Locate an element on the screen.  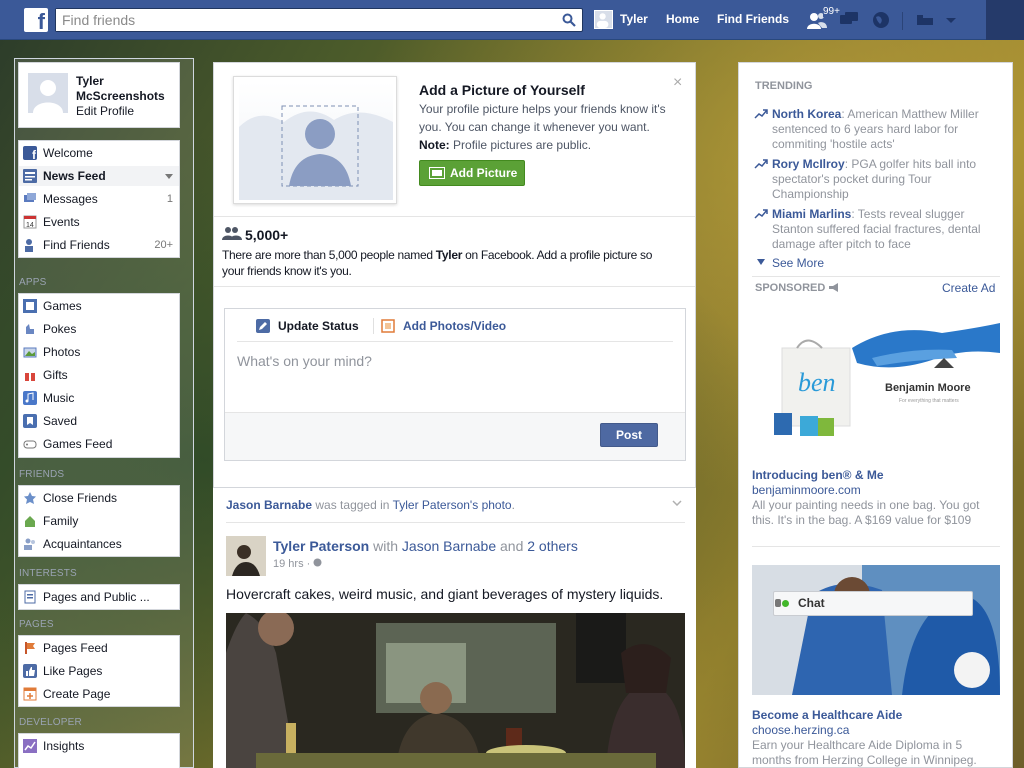
photo-owner-link: Tyler Paterson's is located at coordinates (436, 505).